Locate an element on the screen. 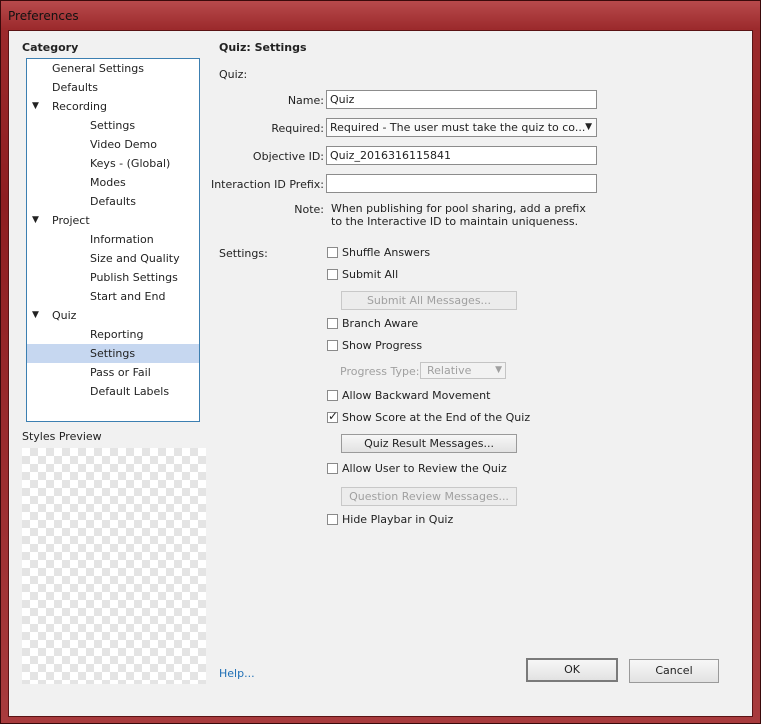  checkmark-icon: ✓ is located at coordinates (333, 416).